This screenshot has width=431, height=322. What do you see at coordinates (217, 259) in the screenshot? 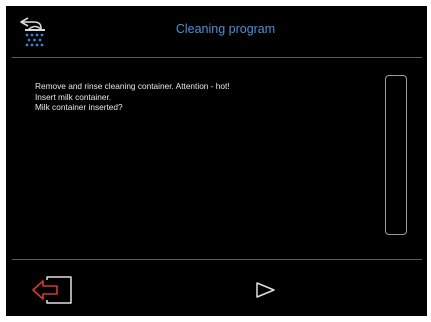
I see `footer-divider` at bounding box center [217, 259].